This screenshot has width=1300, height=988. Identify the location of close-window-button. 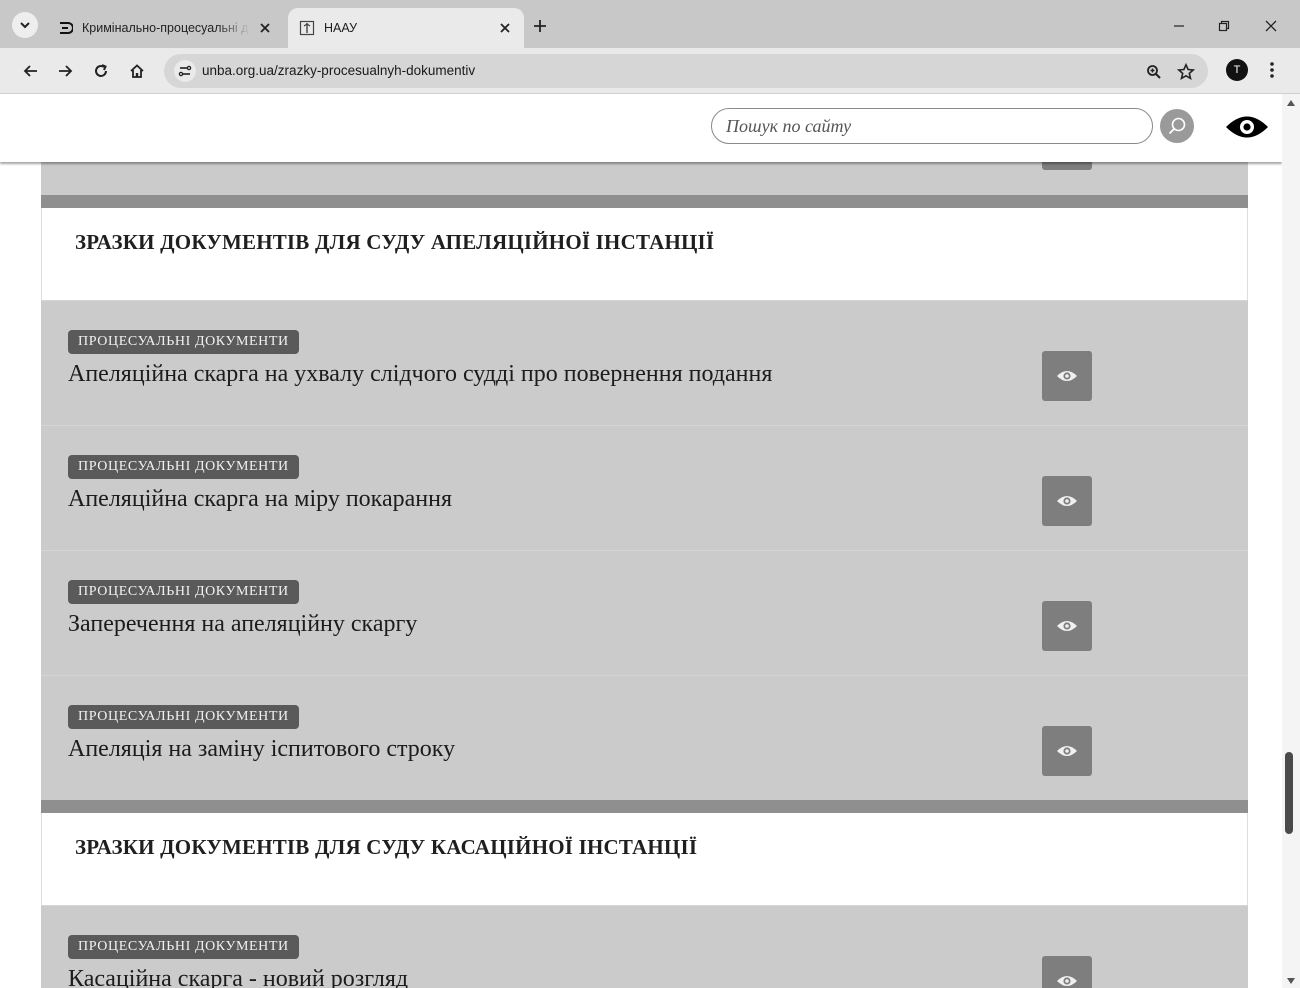
(1271, 26).